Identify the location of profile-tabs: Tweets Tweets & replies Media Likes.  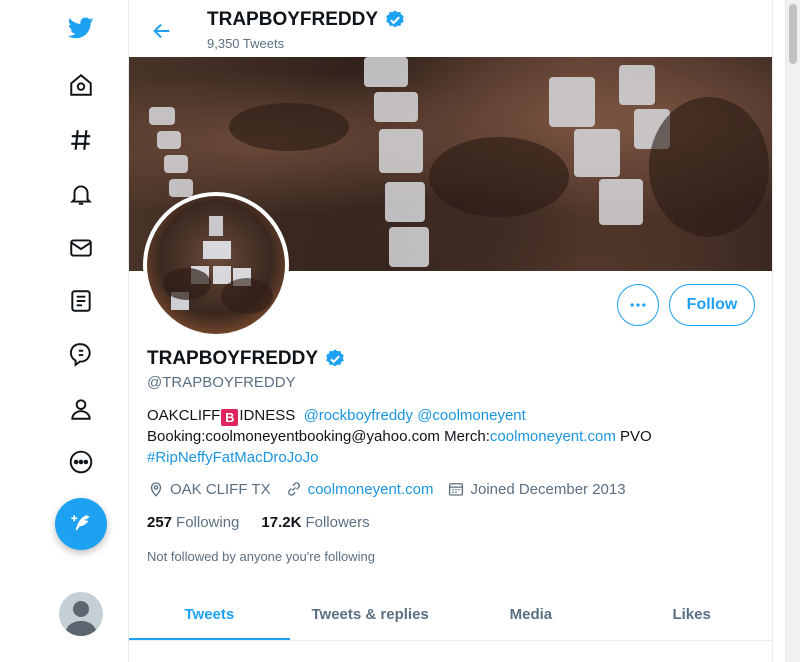
(450, 614).